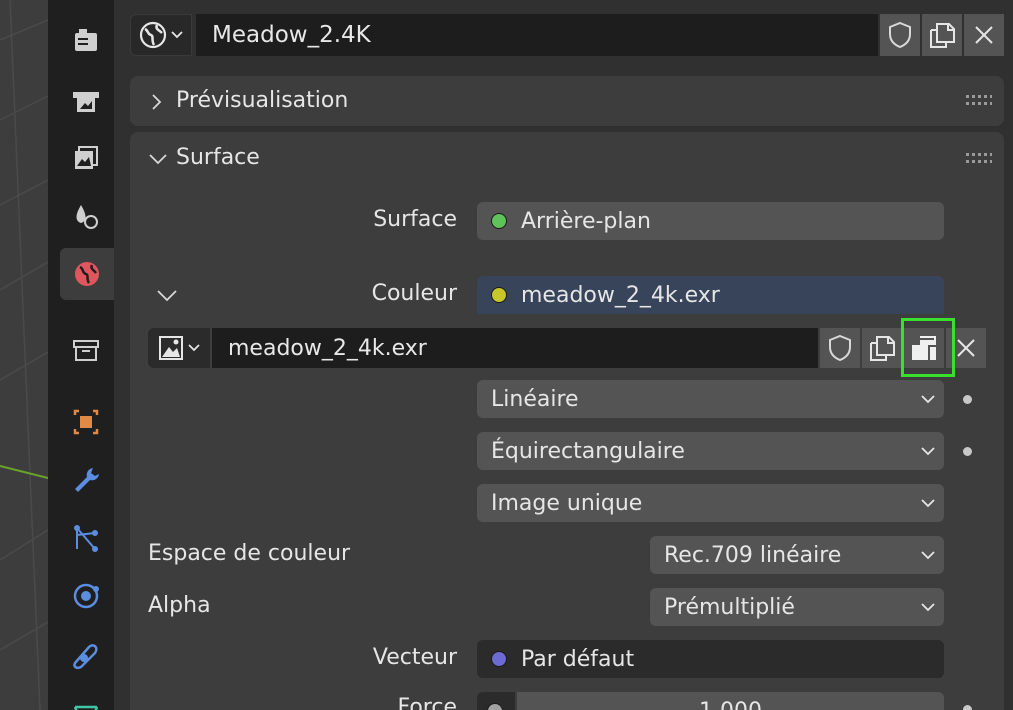 This screenshot has width=1013, height=710. I want to click on render-icon, so click(86, 102).